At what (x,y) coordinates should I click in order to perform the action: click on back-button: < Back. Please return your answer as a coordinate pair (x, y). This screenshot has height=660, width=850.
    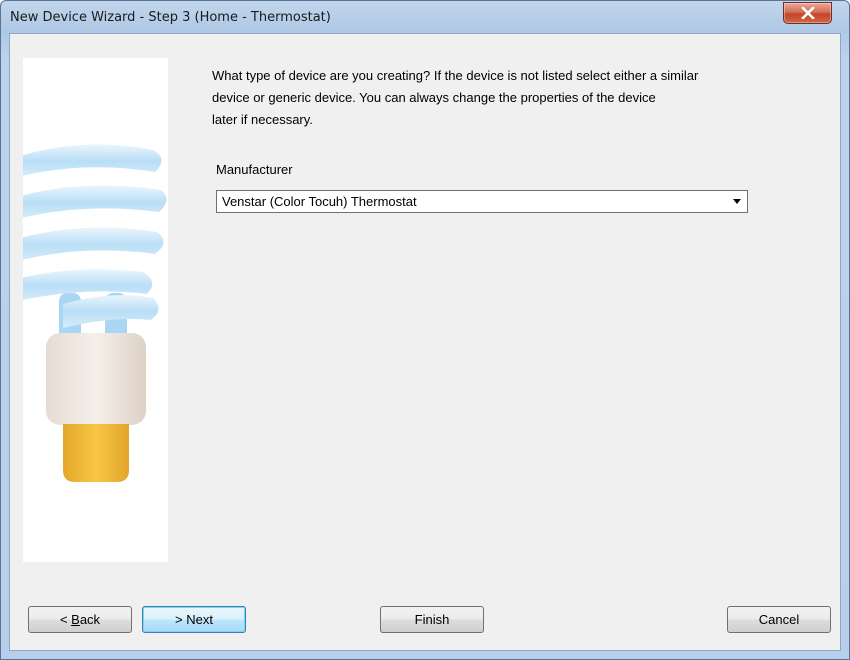
    Looking at the image, I should click on (80, 619).